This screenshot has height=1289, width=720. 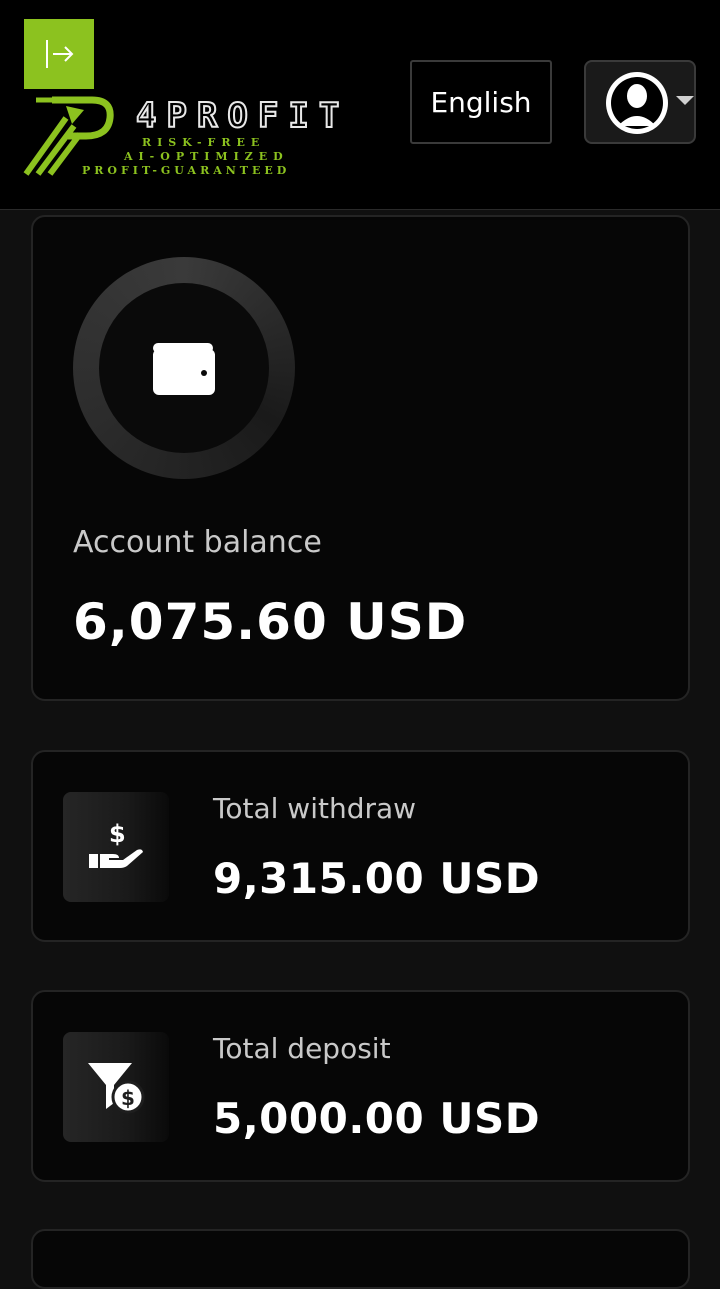 What do you see at coordinates (360, 846) in the screenshot?
I see `total-withdraw-card: $ Total withdraw 9,315.00 USD` at bounding box center [360, 846].